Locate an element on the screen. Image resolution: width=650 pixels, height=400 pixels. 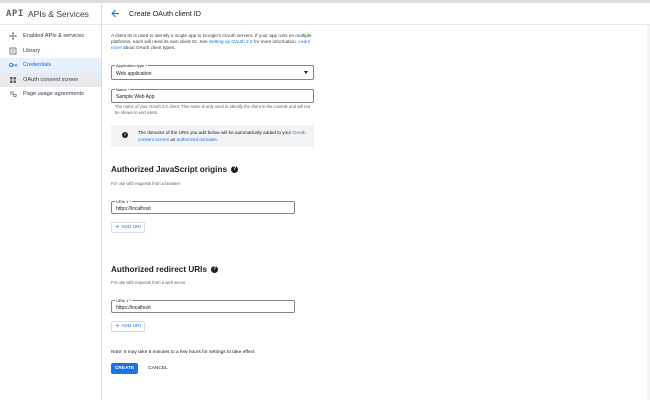
brand: API APIs & Services is located at coordinates (50, 14).